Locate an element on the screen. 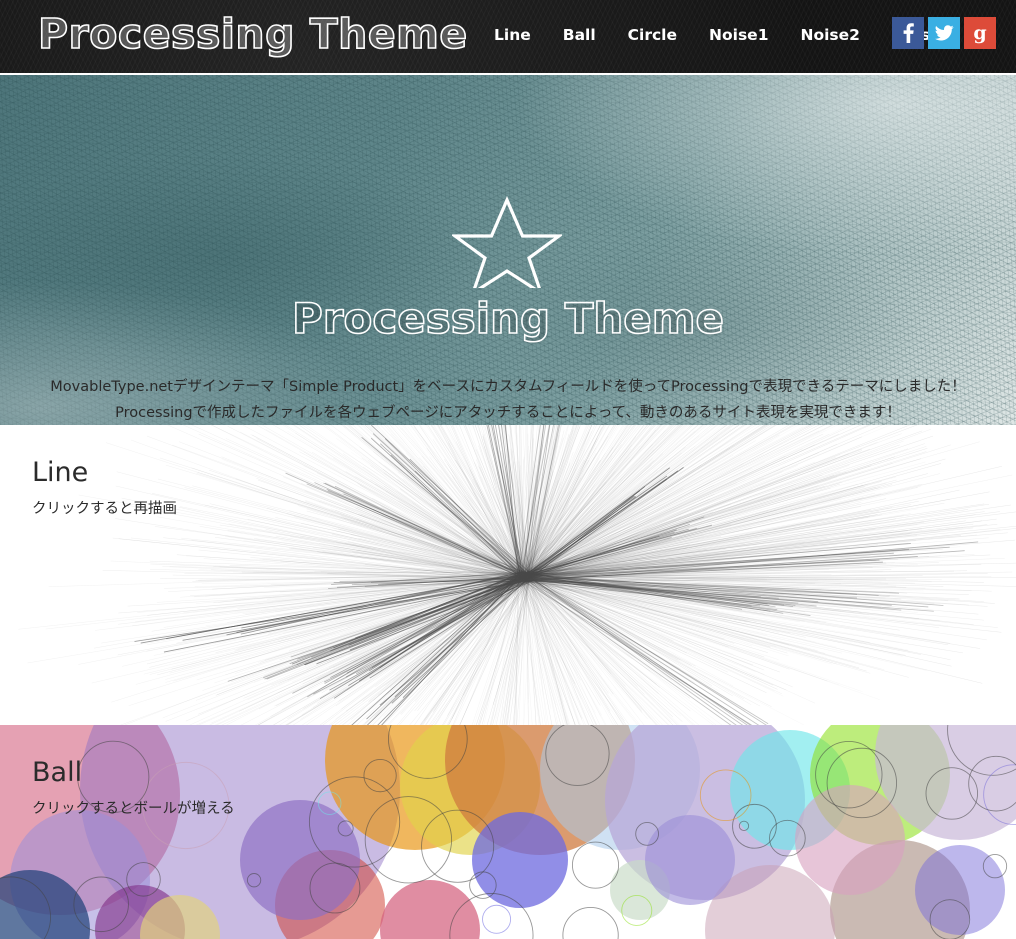 This screenshot has height=939, width=1016. star-icon is located at coordinates (507, 246).